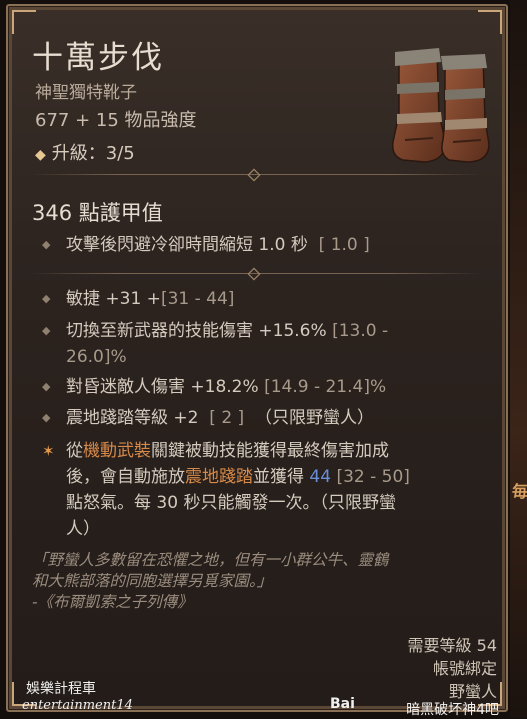 This screenshot has width=527, height=719. I want to click on account-bound: 帳號綁定, so click(464, 668).